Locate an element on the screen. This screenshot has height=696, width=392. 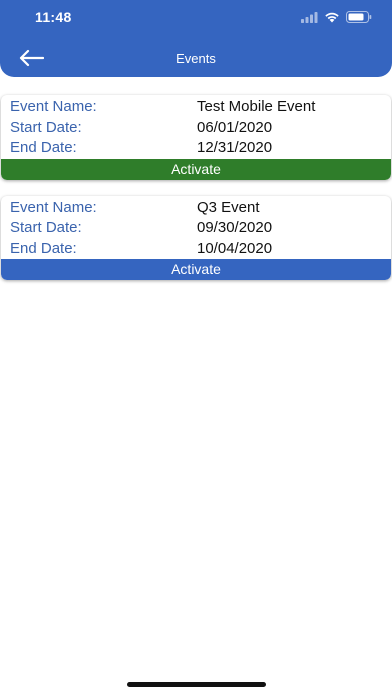
nav-bar: Events is located at coordinates (196, 58).